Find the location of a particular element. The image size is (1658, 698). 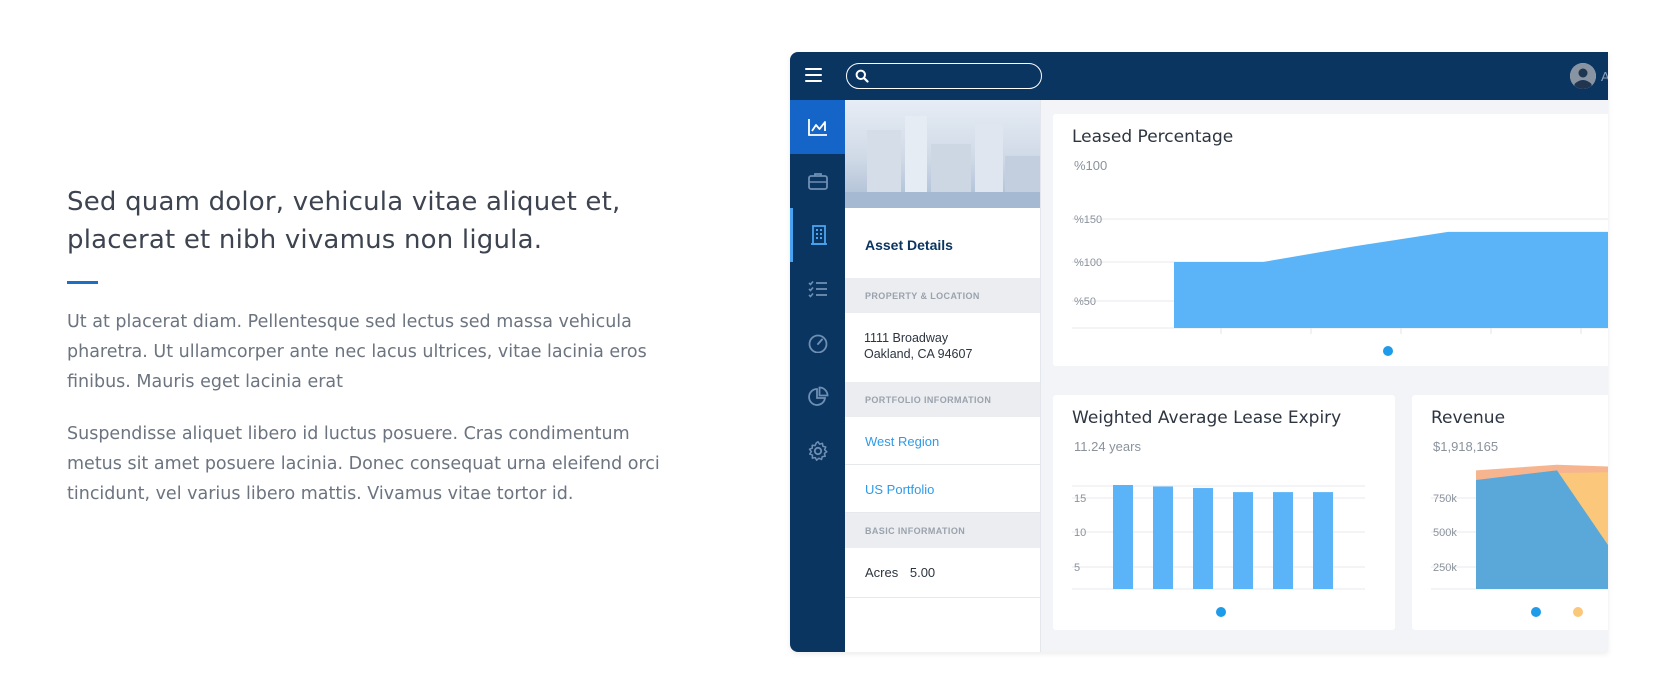

y-tick-label: %100 is located at coordinates (1088, 263).